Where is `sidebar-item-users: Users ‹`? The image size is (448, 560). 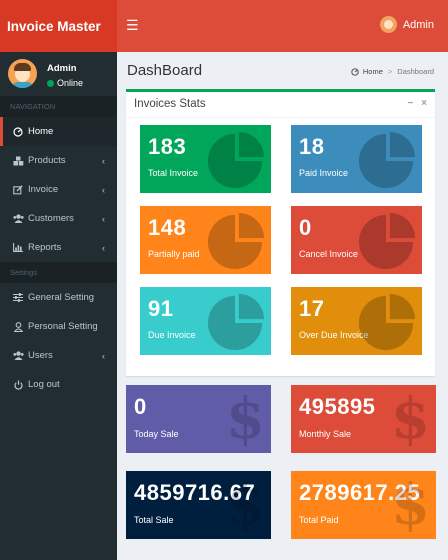 sidebar-item-users: Users ‹ is located at coordinates (58, 355).